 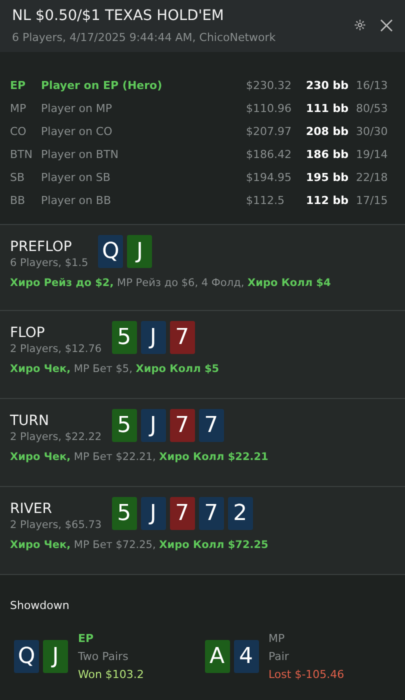 What do you see at coordinates (306, 674) in the screenshot?
I see `hand-result: Lost $-105.46` at bounding box center [306, 674].